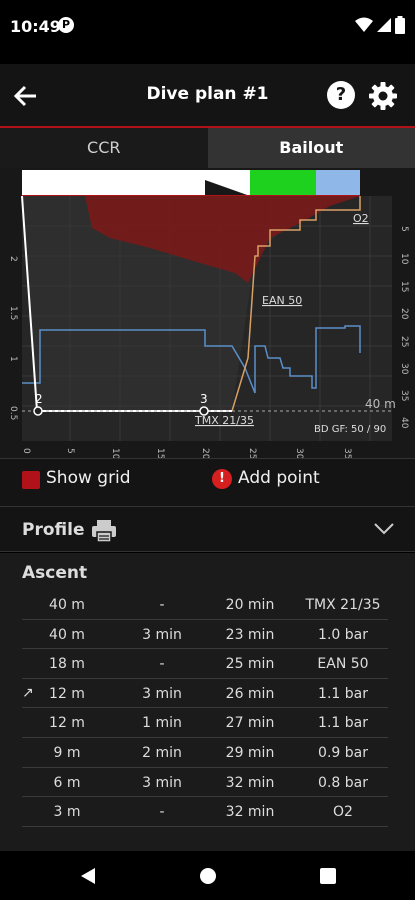 Image resolution: width=415 pixels, height=900 pixels. What do you see at coordinates (343, 782) in the screenshot?
I see `gas-cell: 0.8 bar` at bounding box center [343, 782].